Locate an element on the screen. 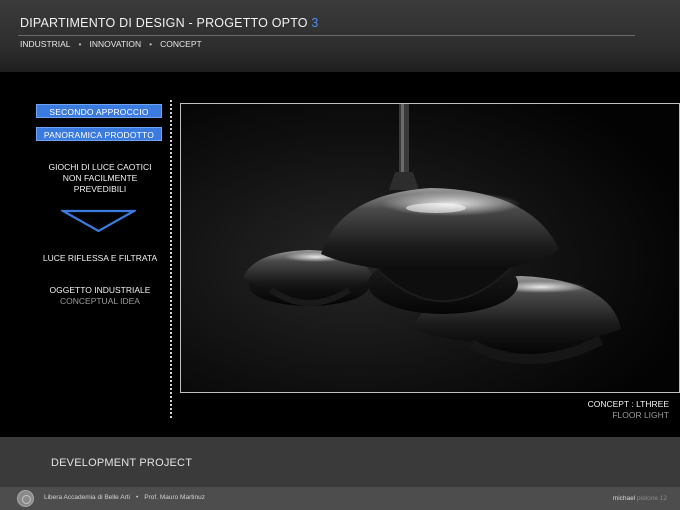 The image size is (680, 510). title-text: DIPARTIMENTO DI DESIGN - PROGETTO OPTO is located at coordinates (166, 23).